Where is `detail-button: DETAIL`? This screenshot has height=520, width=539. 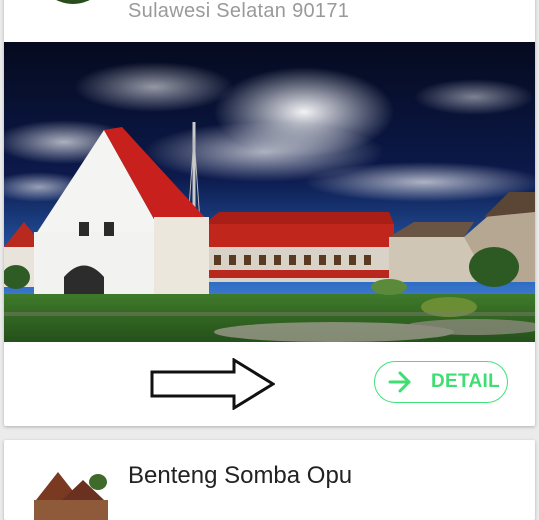 detail-button: DETAIL is located at coordinates (441, 382).